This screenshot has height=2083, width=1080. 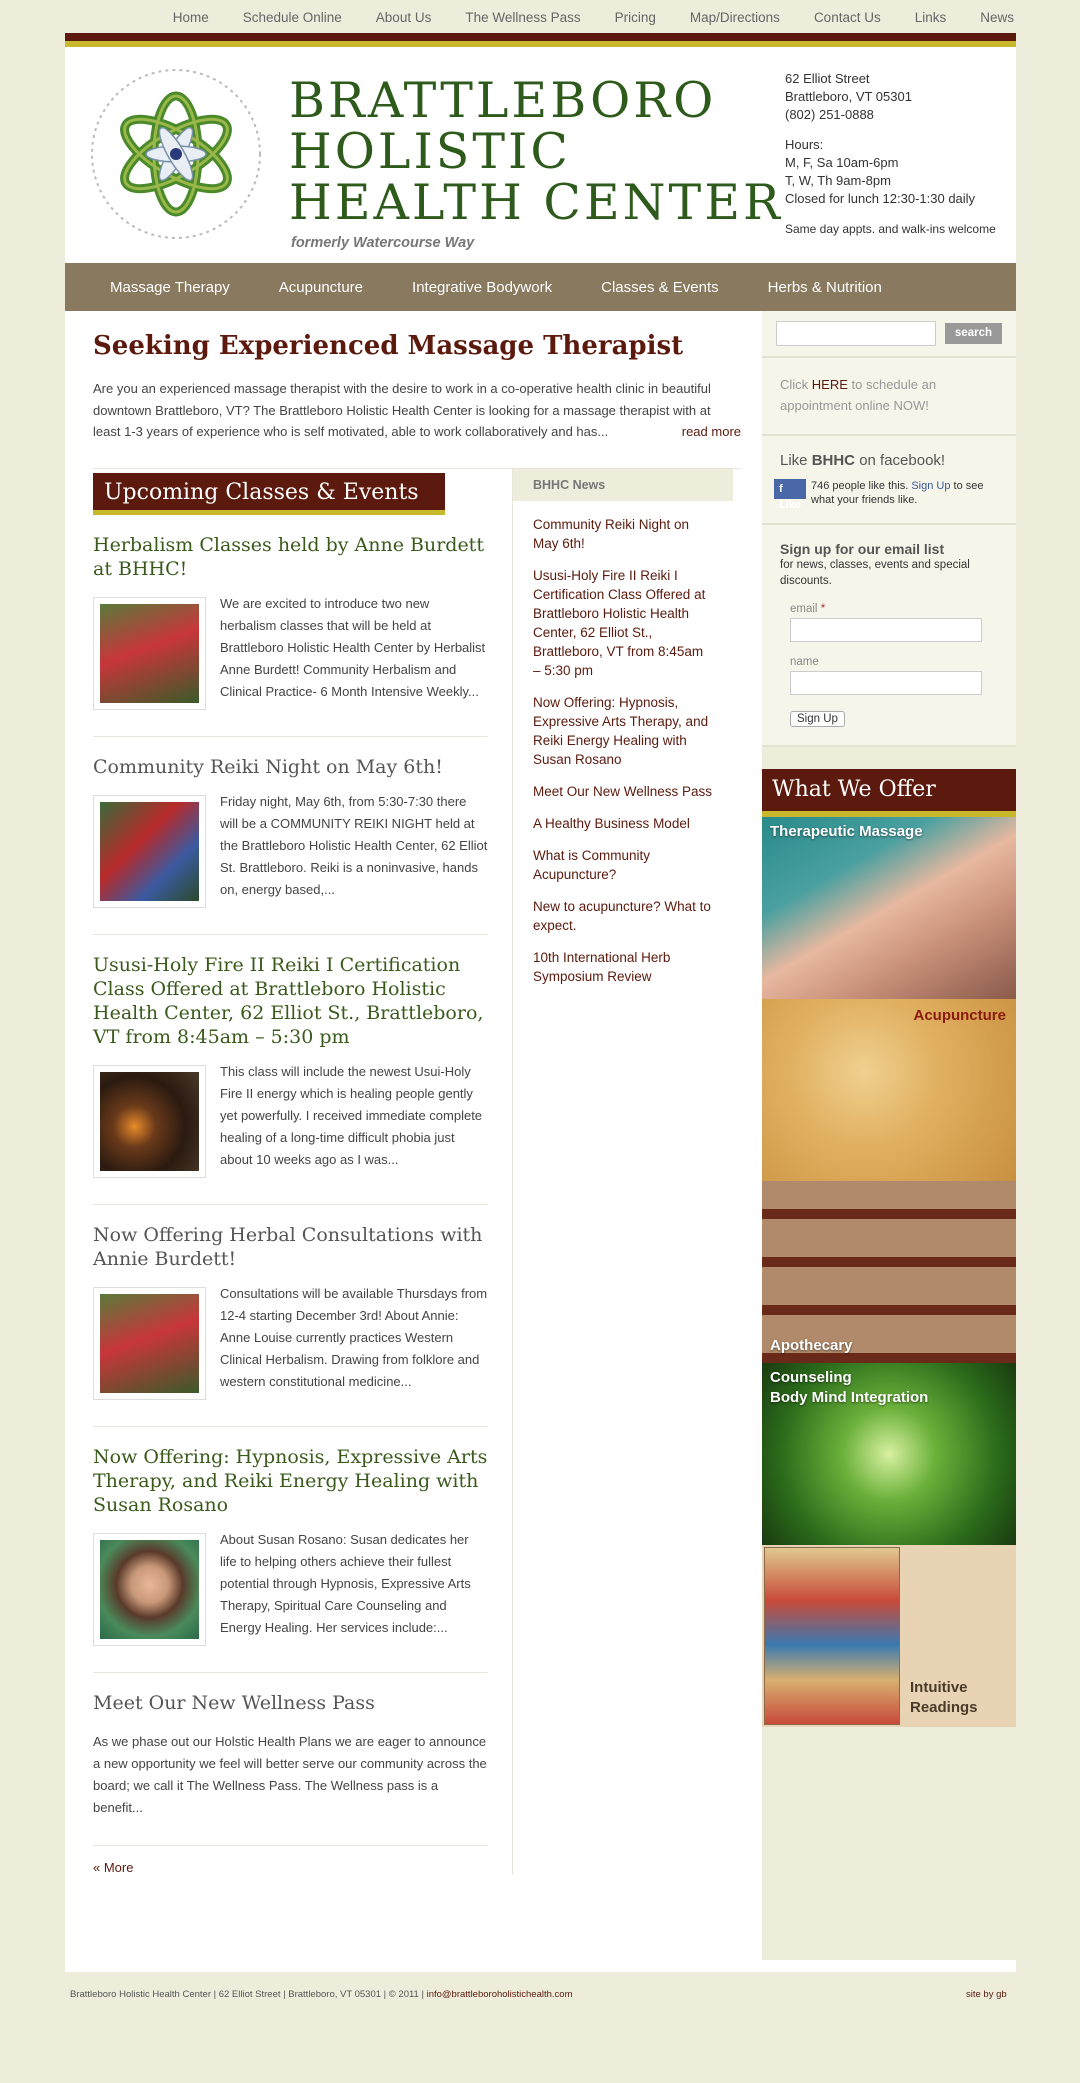 I want to click on offer-heading: What We Offer, so click(x=889, y=793).